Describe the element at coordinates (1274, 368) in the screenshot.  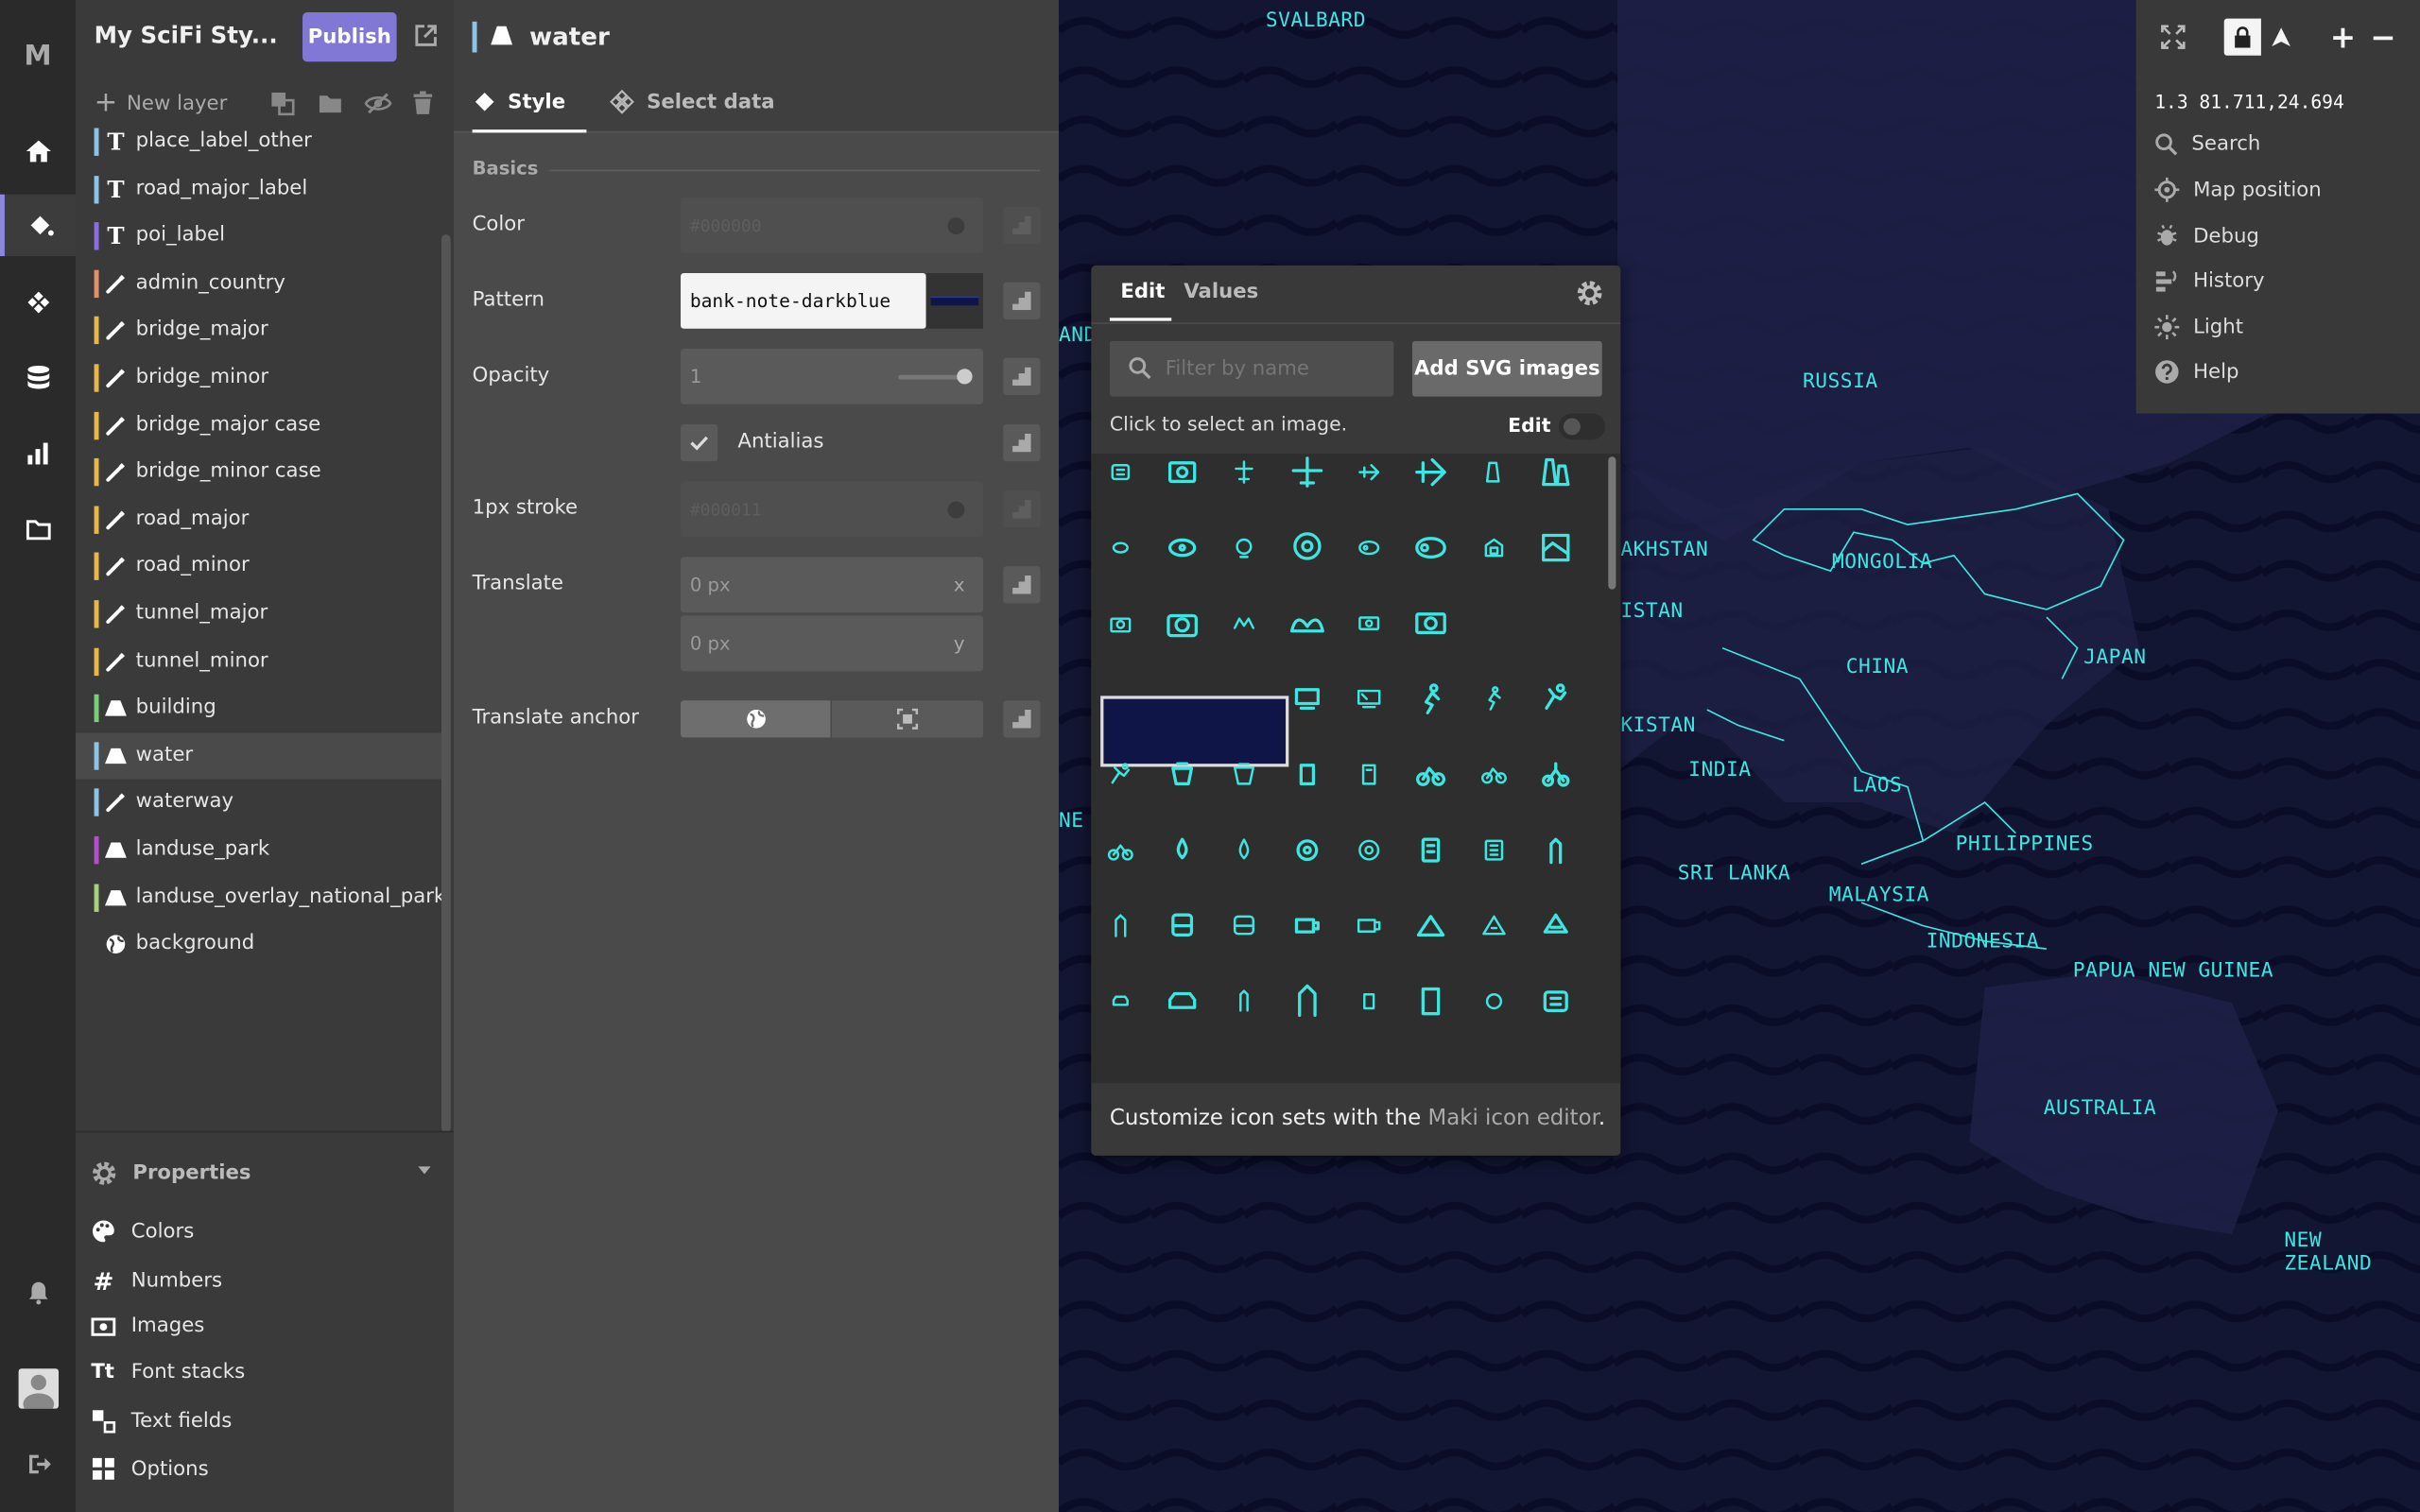
I see `filter-input` at that location.